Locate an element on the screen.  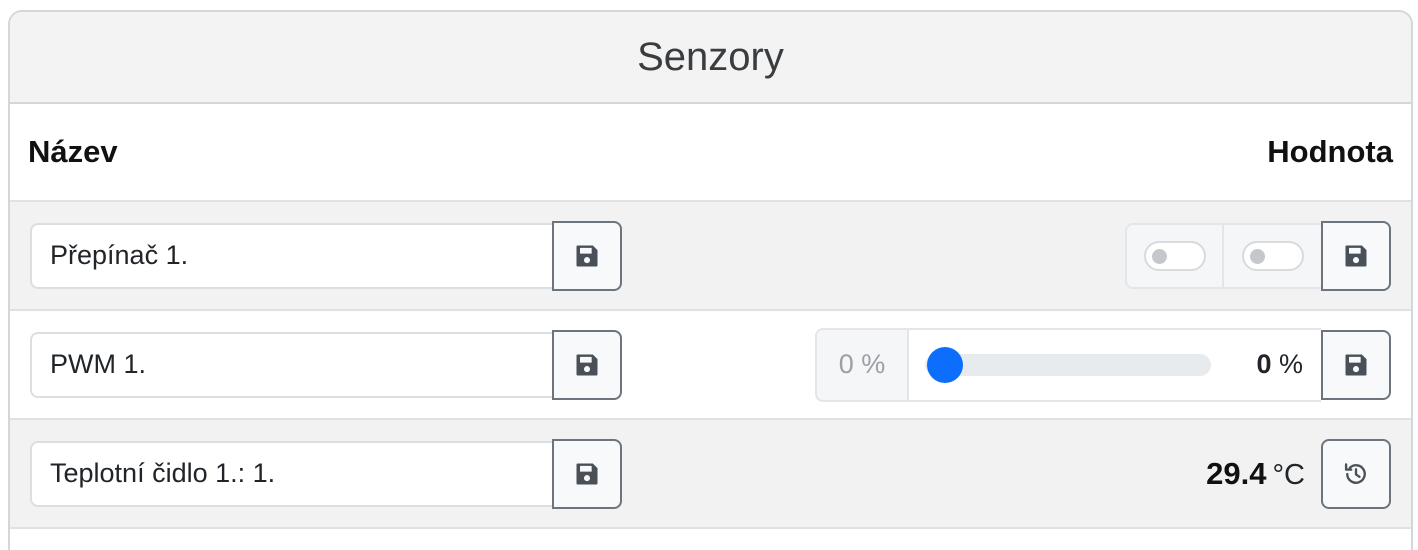
pwm-min-label: 0 % is located at coordinates (861, 364).